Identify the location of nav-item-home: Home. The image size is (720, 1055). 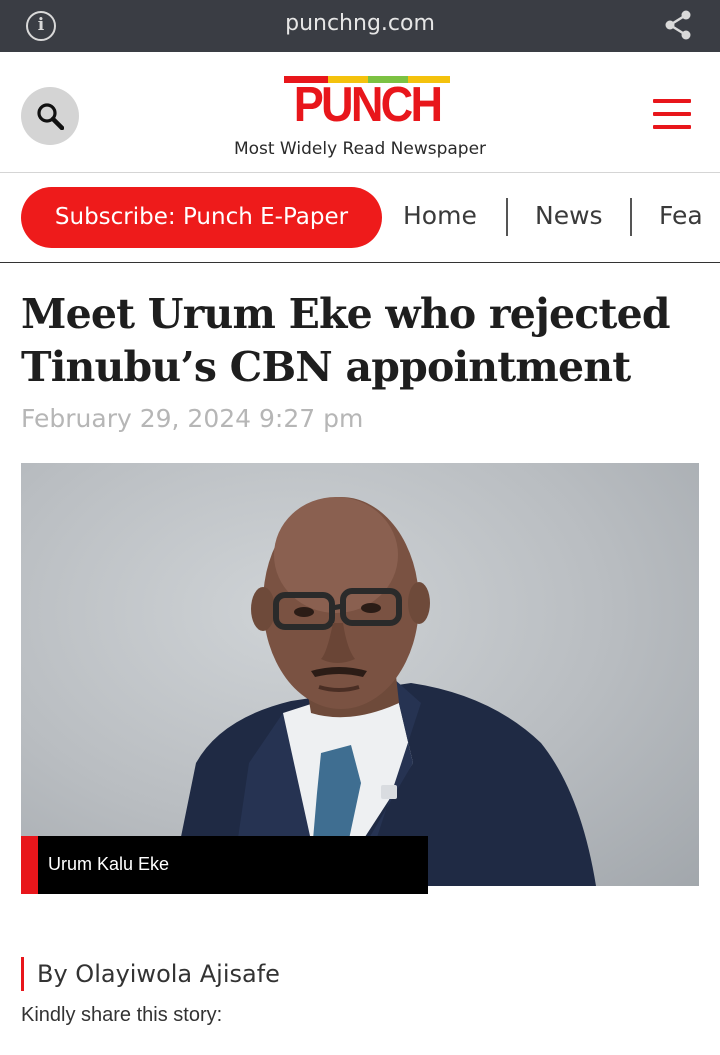
(440, 215).